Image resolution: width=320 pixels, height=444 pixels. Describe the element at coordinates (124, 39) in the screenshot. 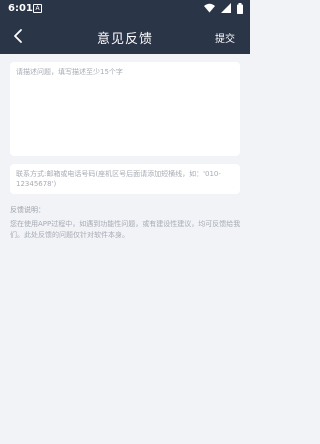

I see `page-title: 意见反馈` at that location.